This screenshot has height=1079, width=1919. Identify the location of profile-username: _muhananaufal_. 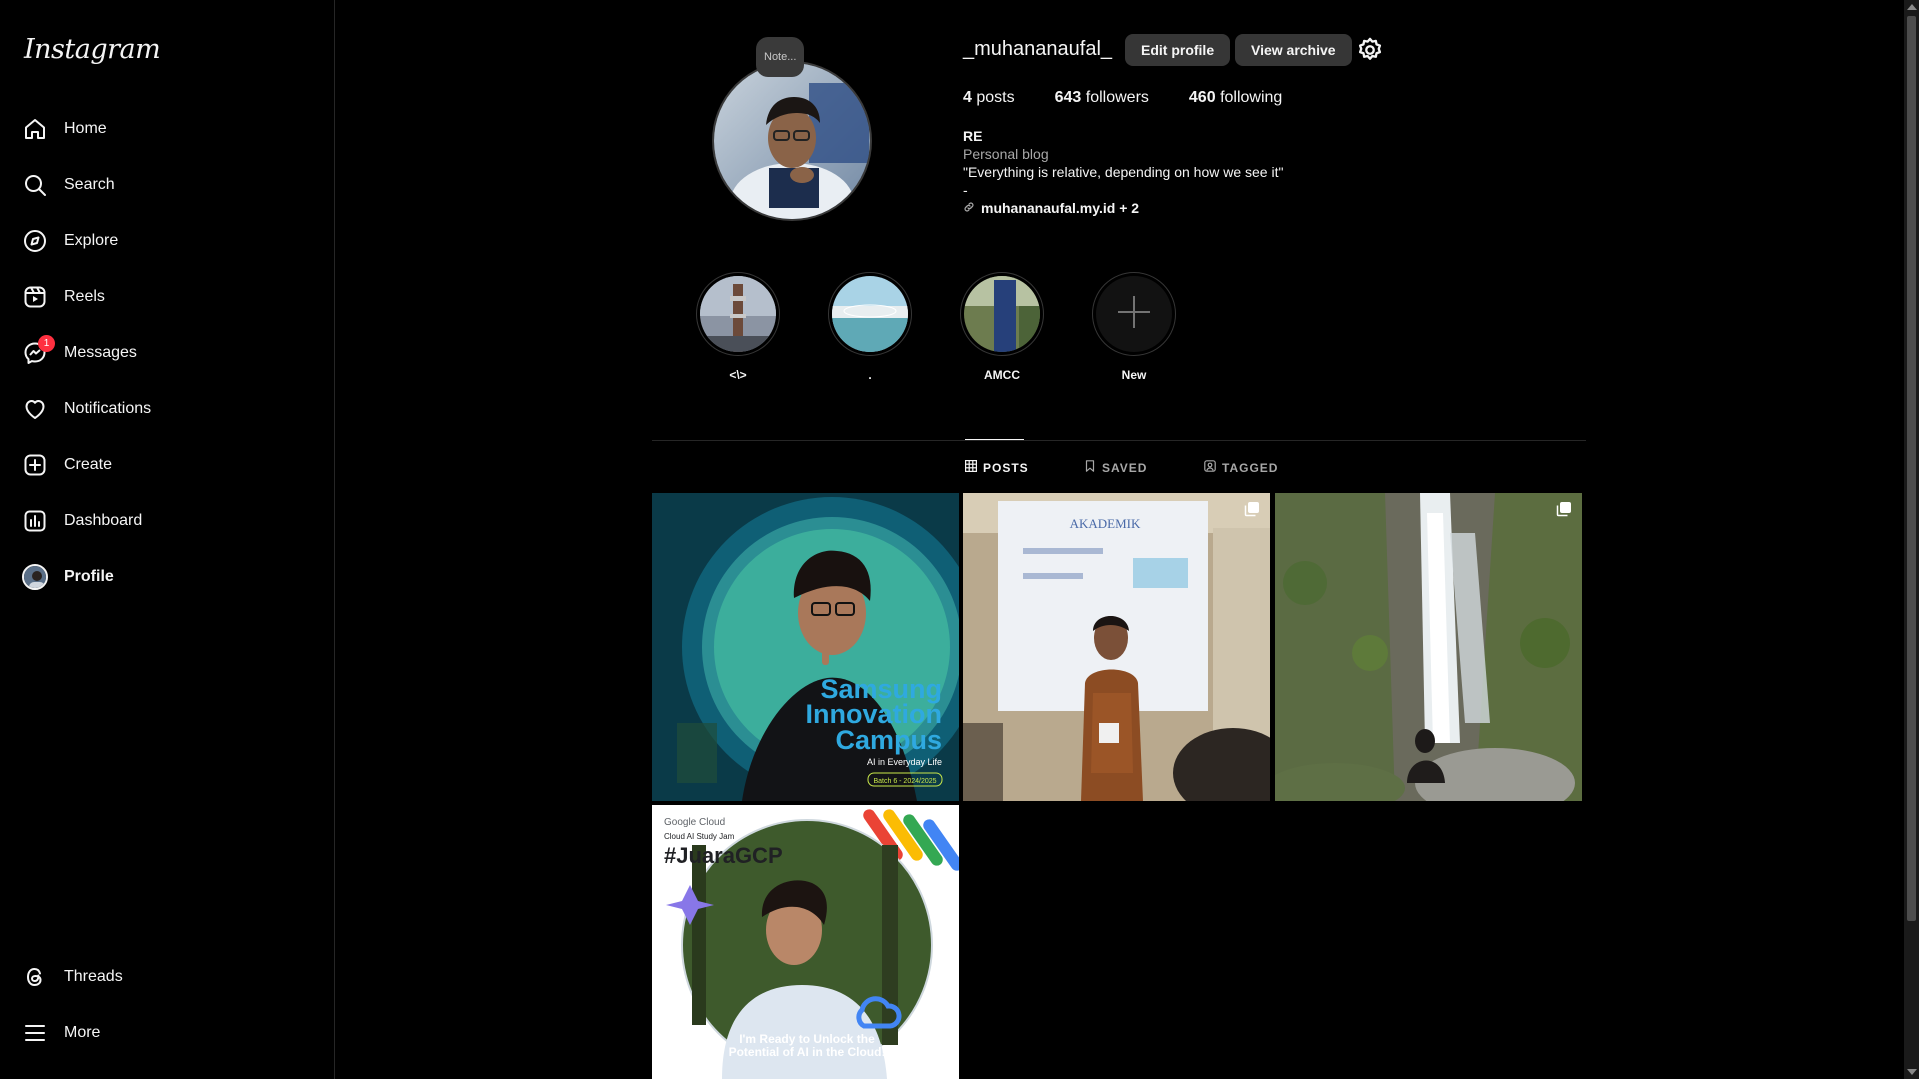
(1038, 49).